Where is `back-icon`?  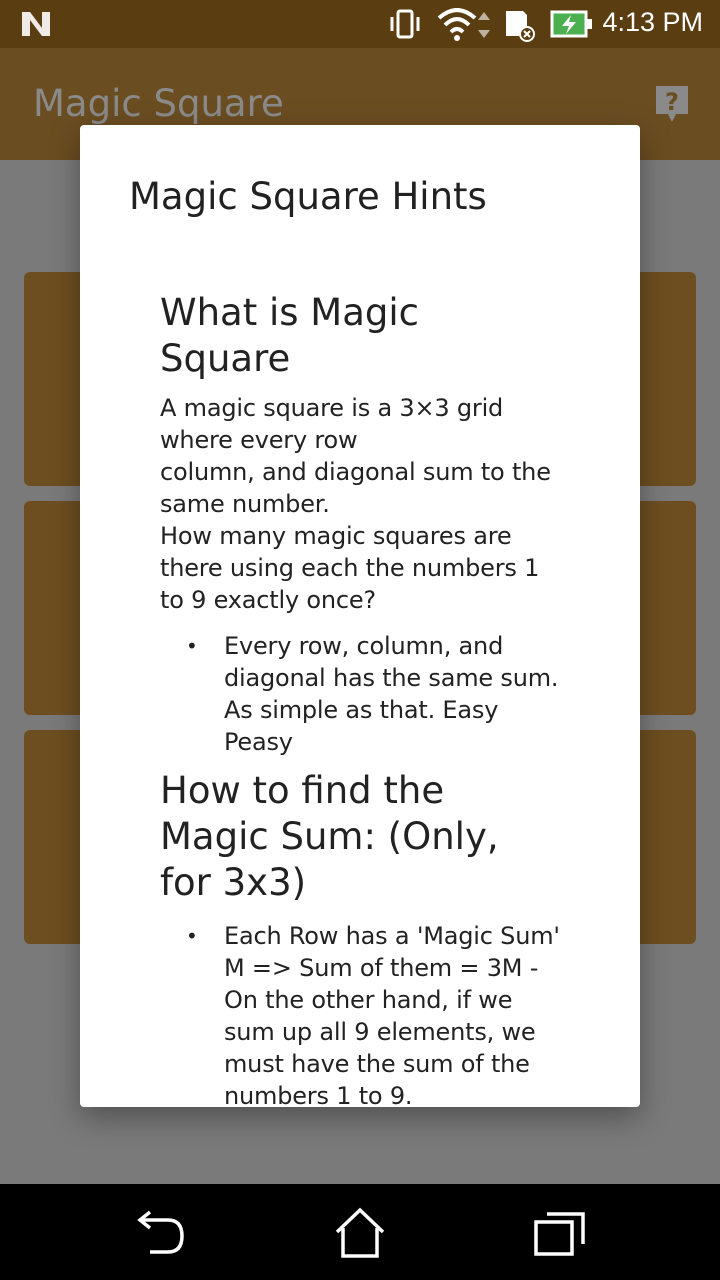
back-icon is located at coordinates (161, 1233).